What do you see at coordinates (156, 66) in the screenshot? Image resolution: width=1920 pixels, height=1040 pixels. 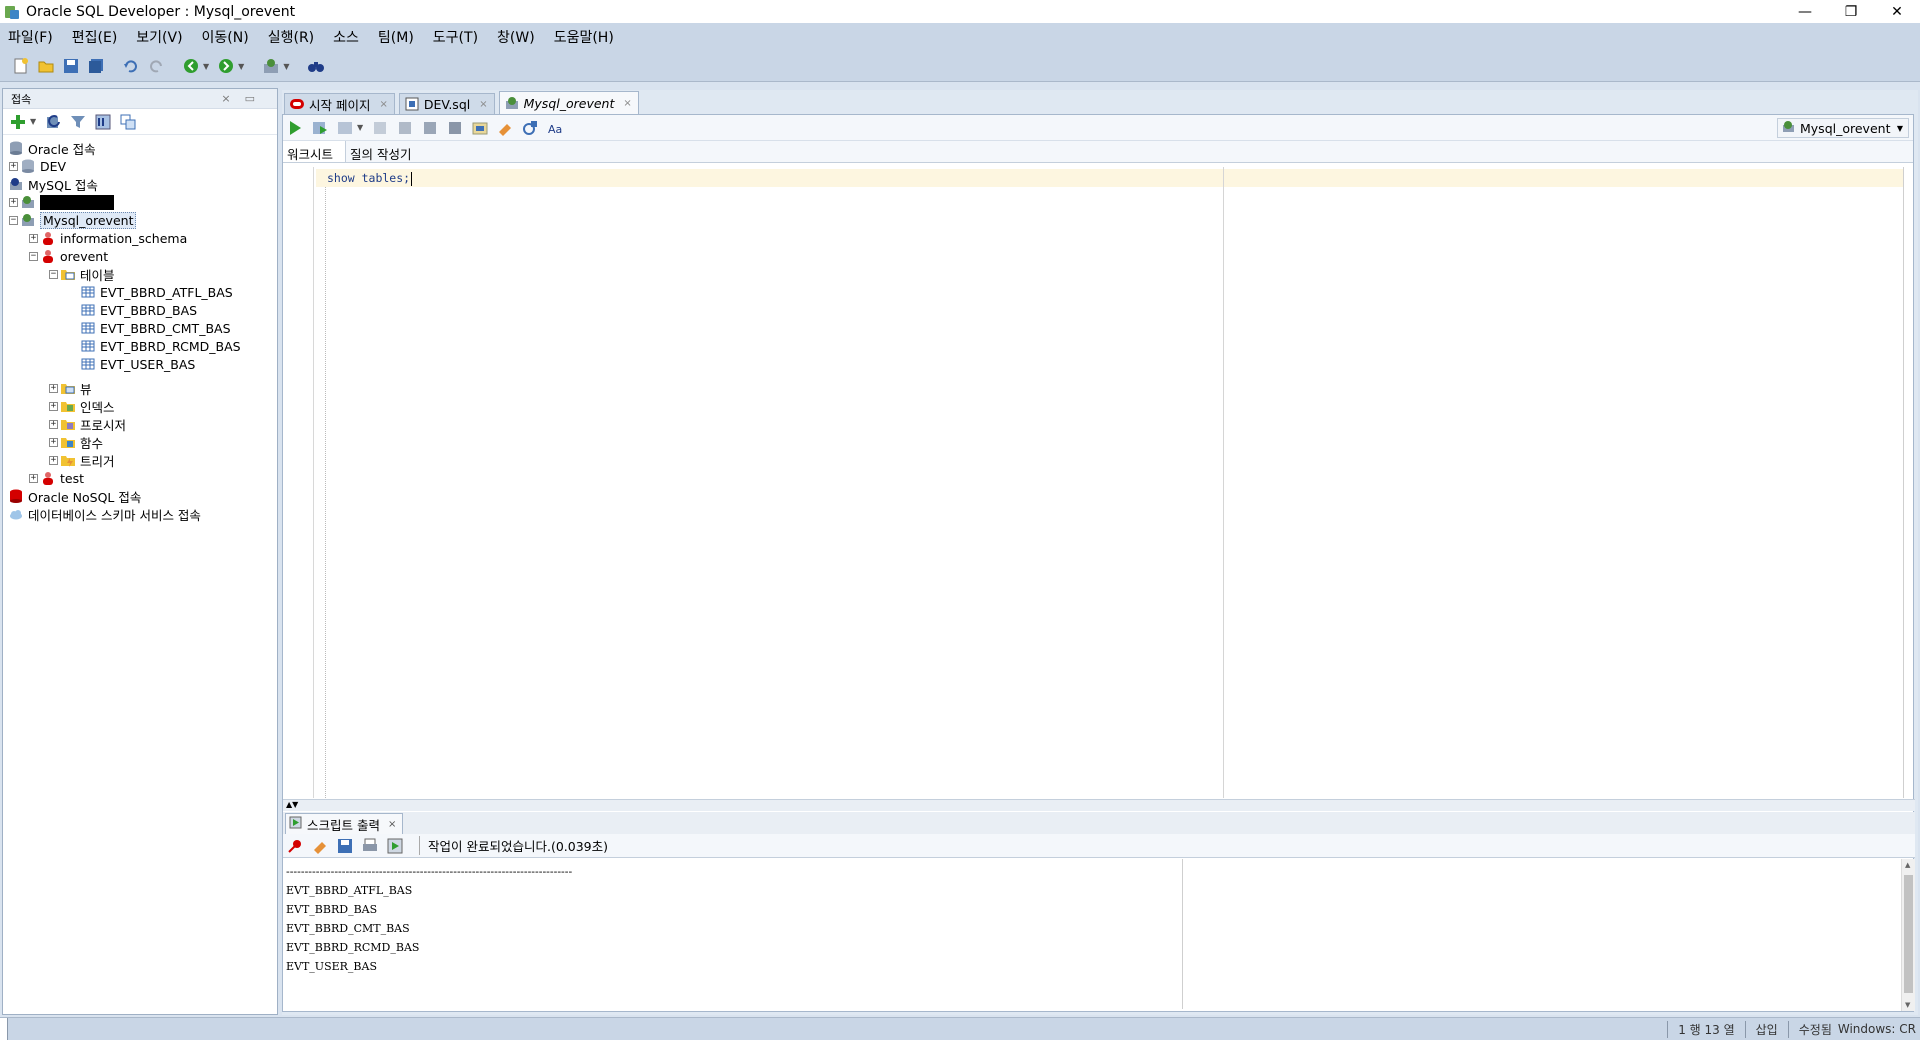 I see `redo-icon` at bounding box center [156, 66].